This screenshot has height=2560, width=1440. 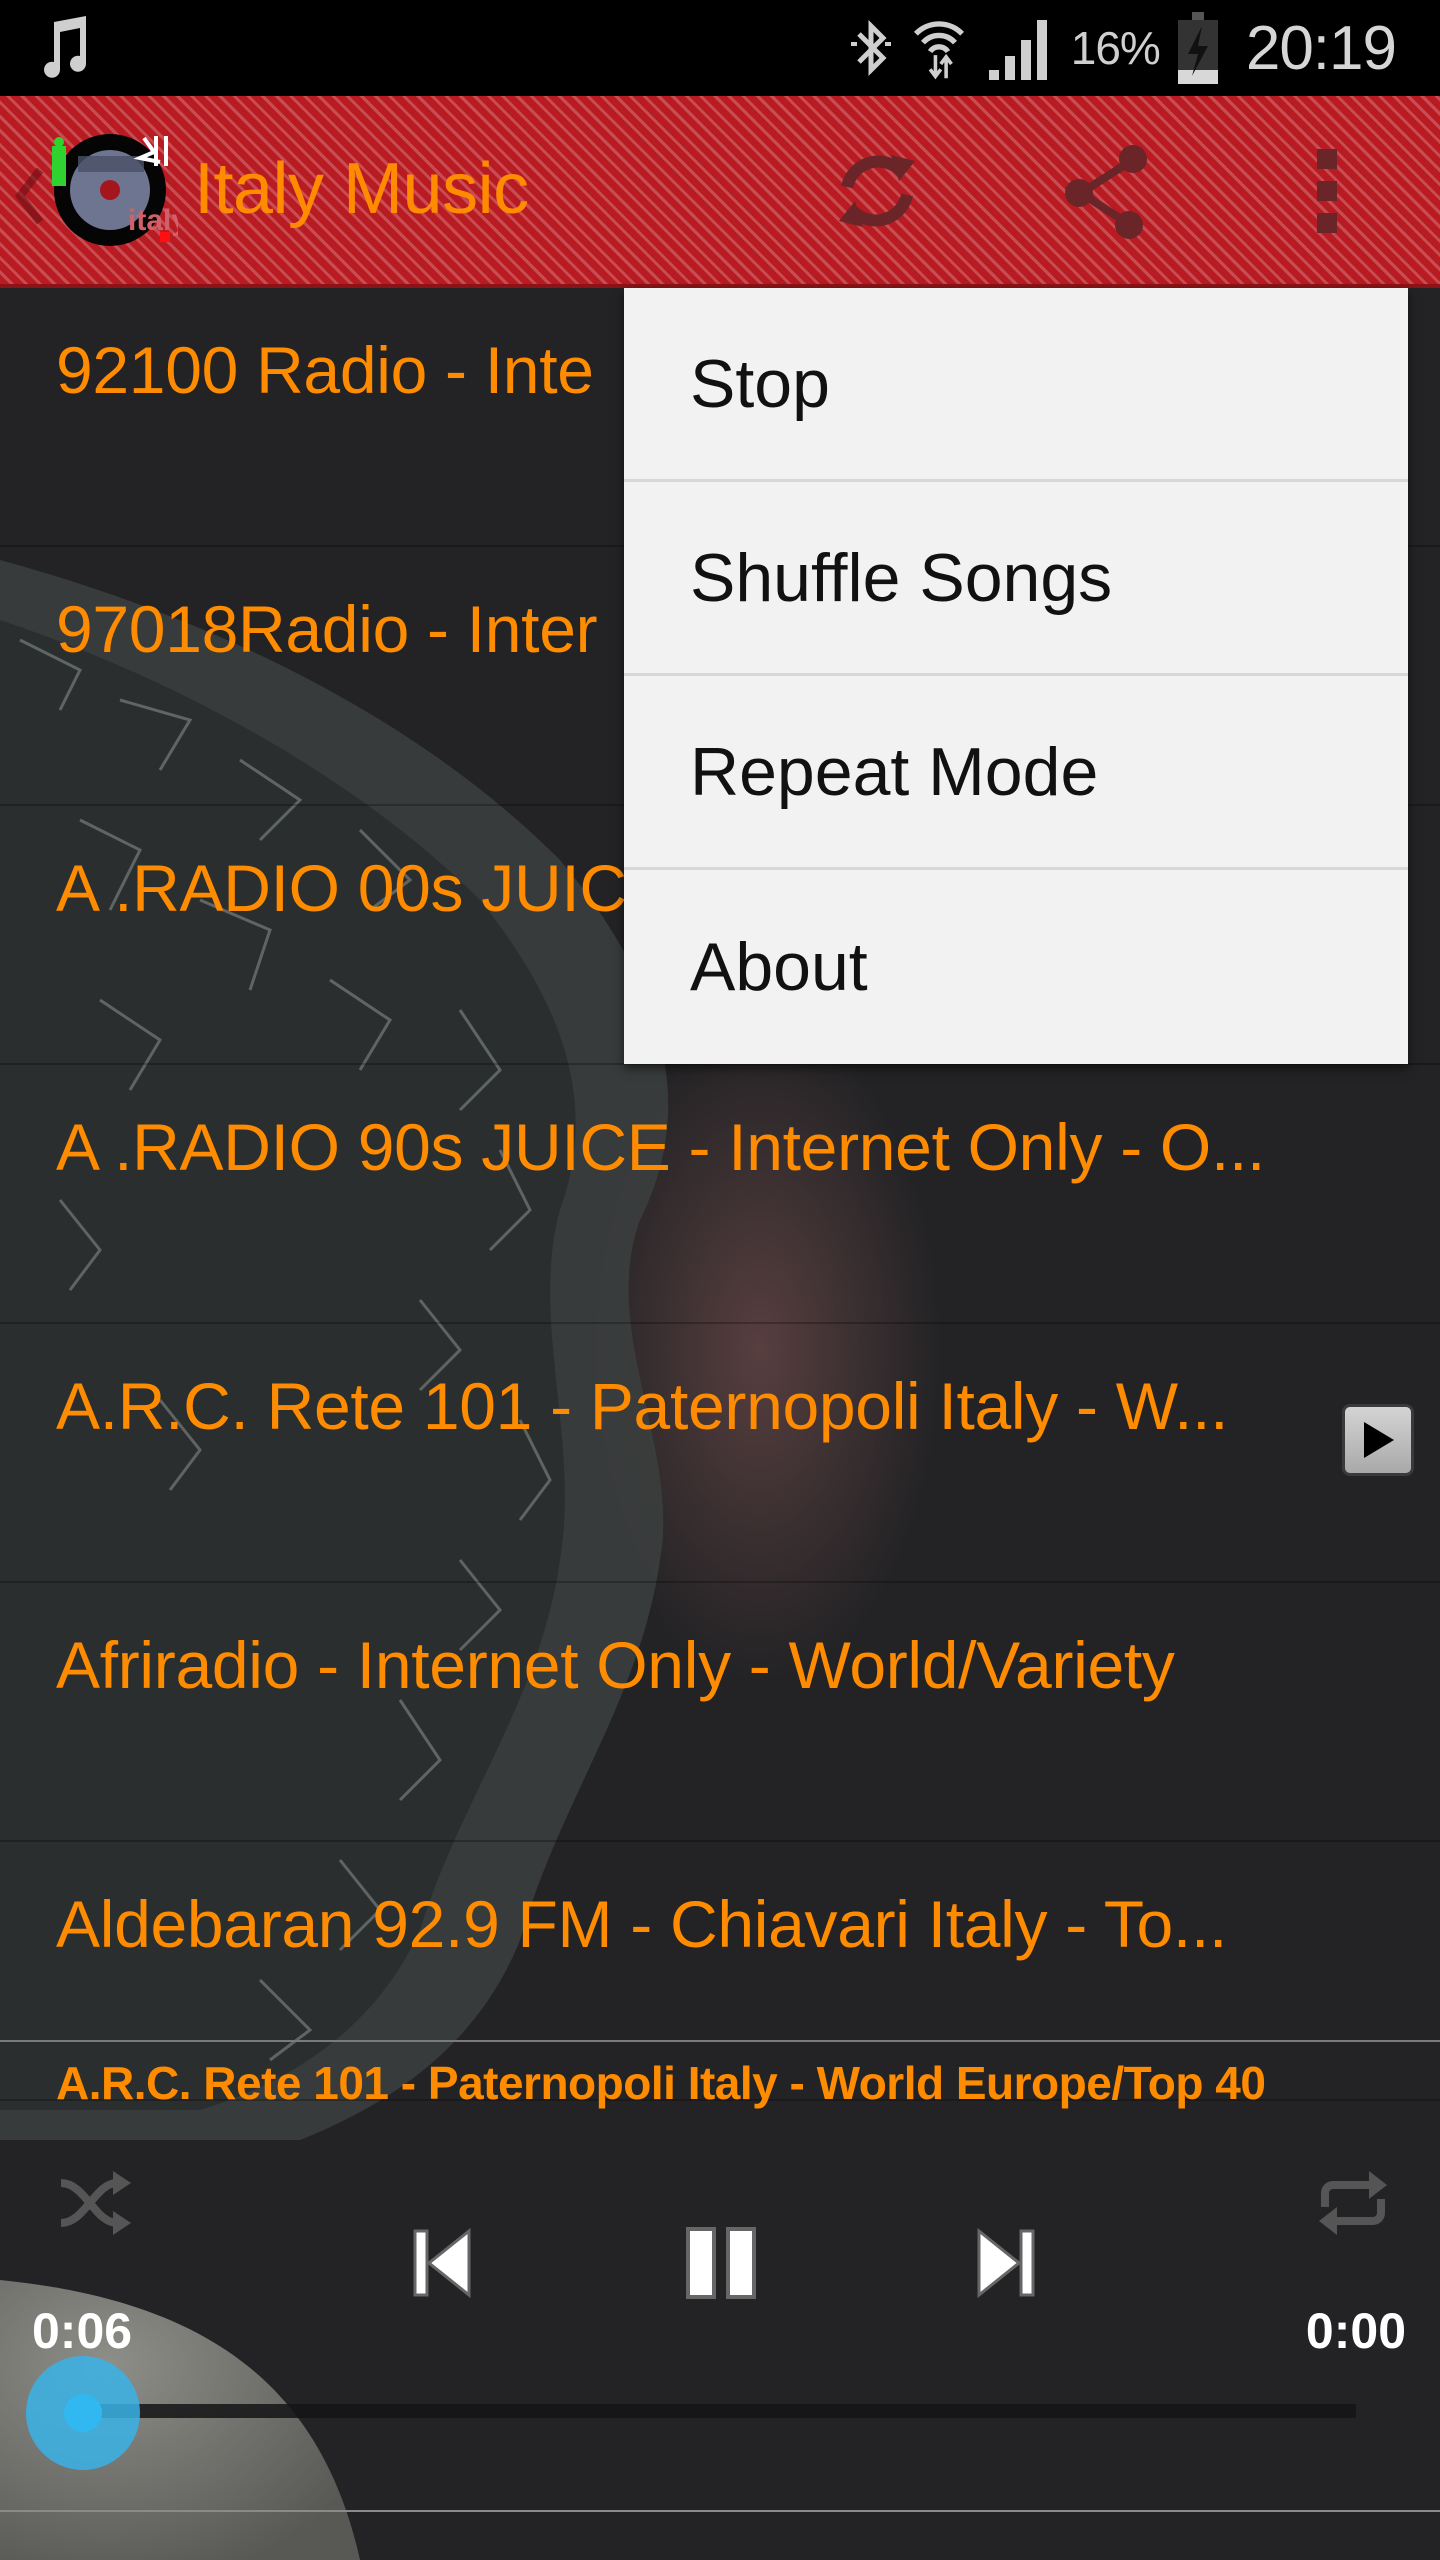 I want to click on skip-next-icon, so click(x=1006, y=2263).